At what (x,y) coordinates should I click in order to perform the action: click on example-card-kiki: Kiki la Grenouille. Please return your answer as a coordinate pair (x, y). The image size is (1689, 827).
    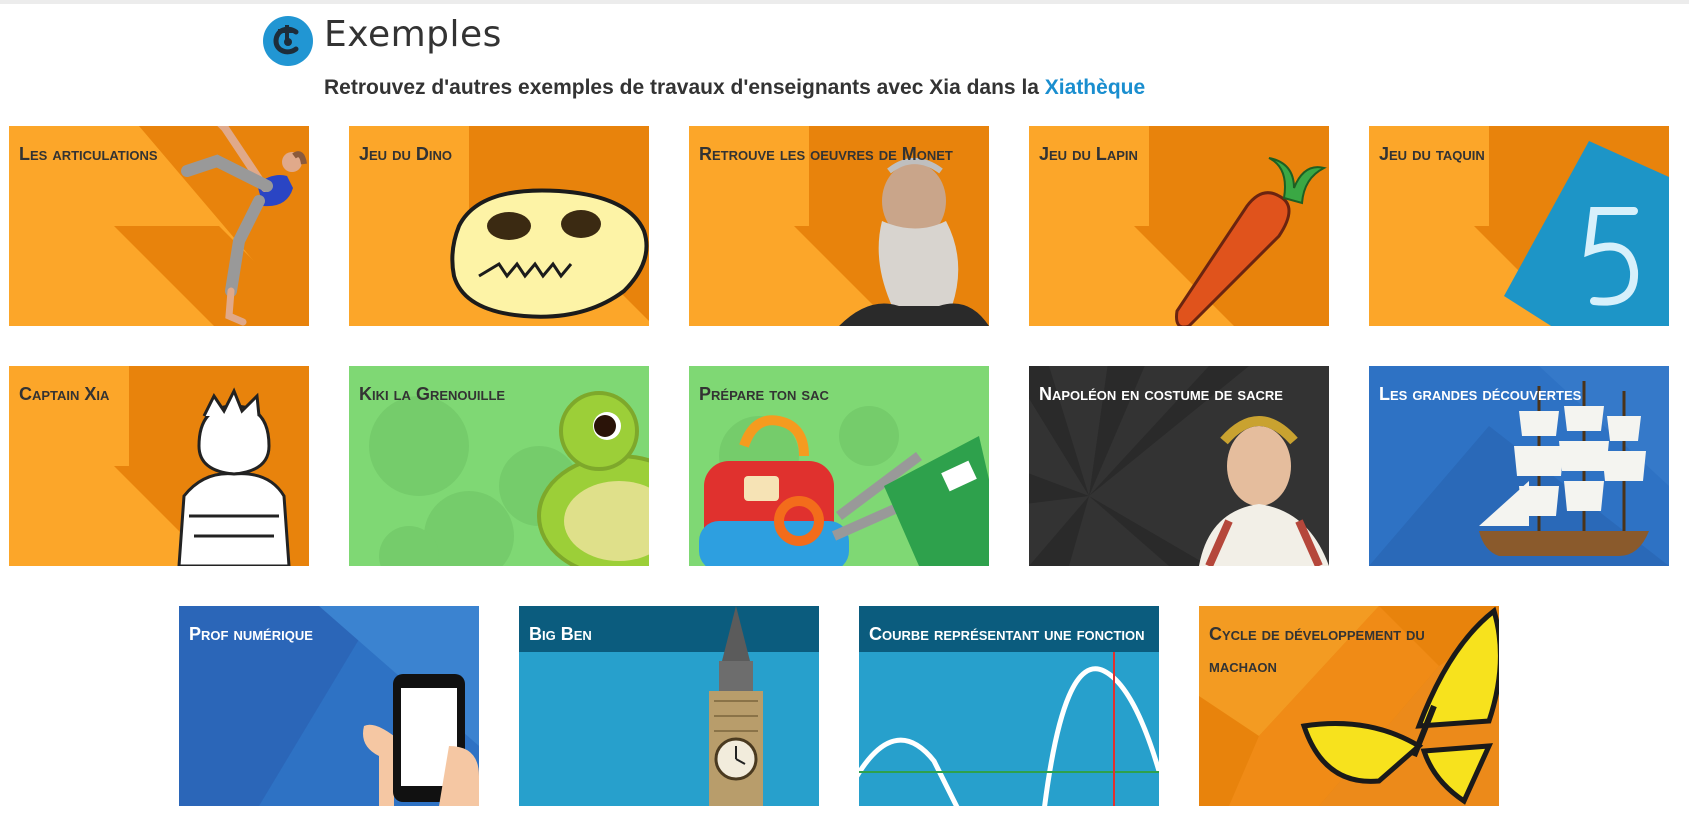
    Looking at the image, I should click on (499, 466).